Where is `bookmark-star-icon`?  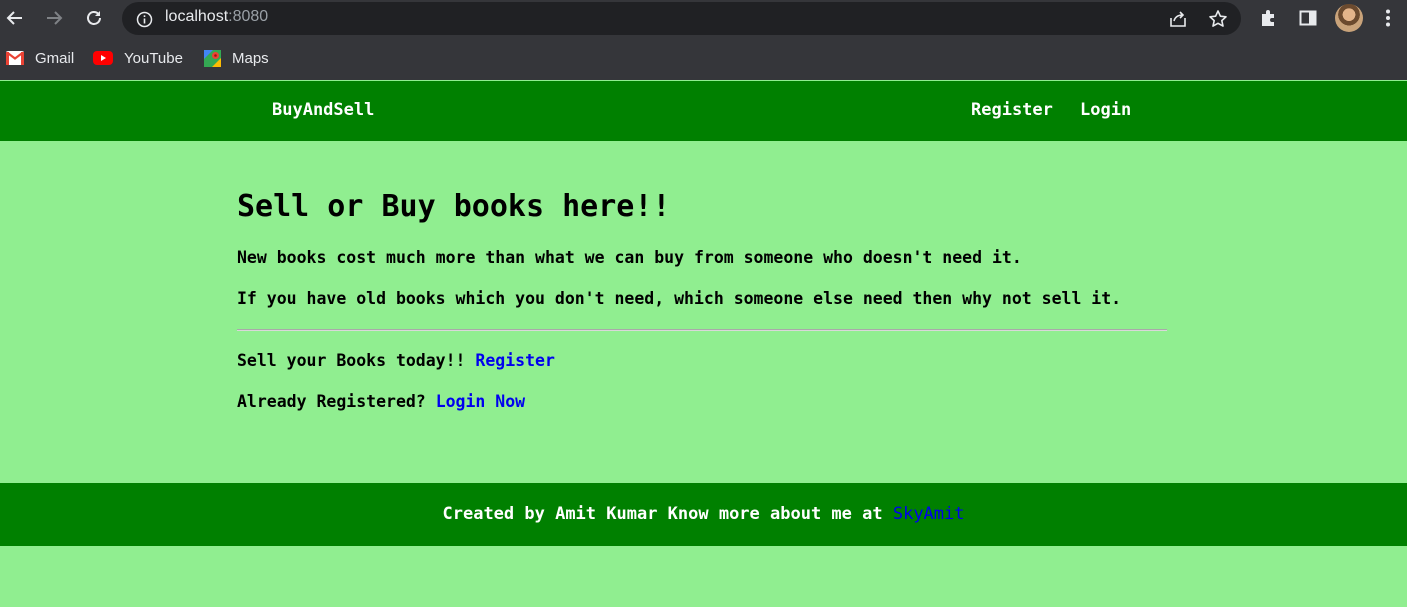
bookmark-star-icon is located at coordinates (1218, 19).